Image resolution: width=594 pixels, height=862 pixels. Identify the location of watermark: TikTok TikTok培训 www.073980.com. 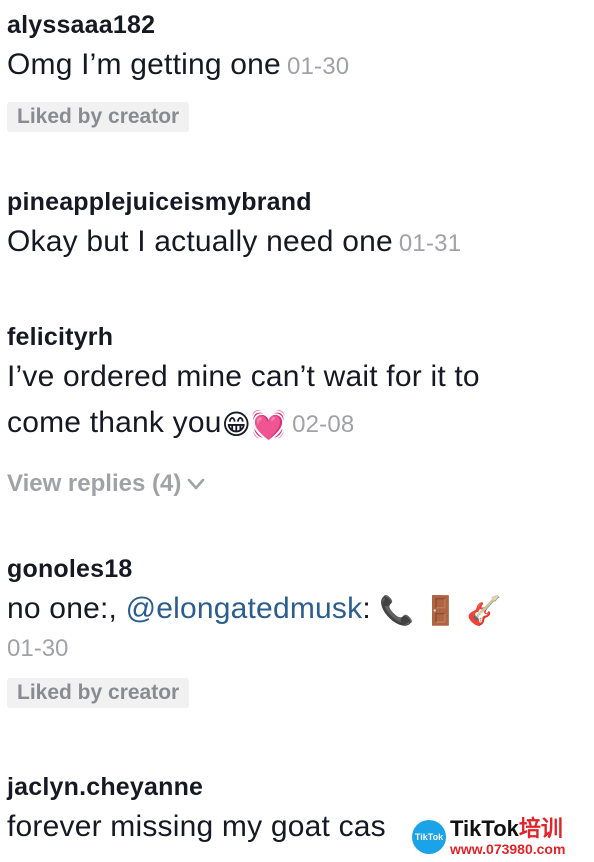
(503, 837).